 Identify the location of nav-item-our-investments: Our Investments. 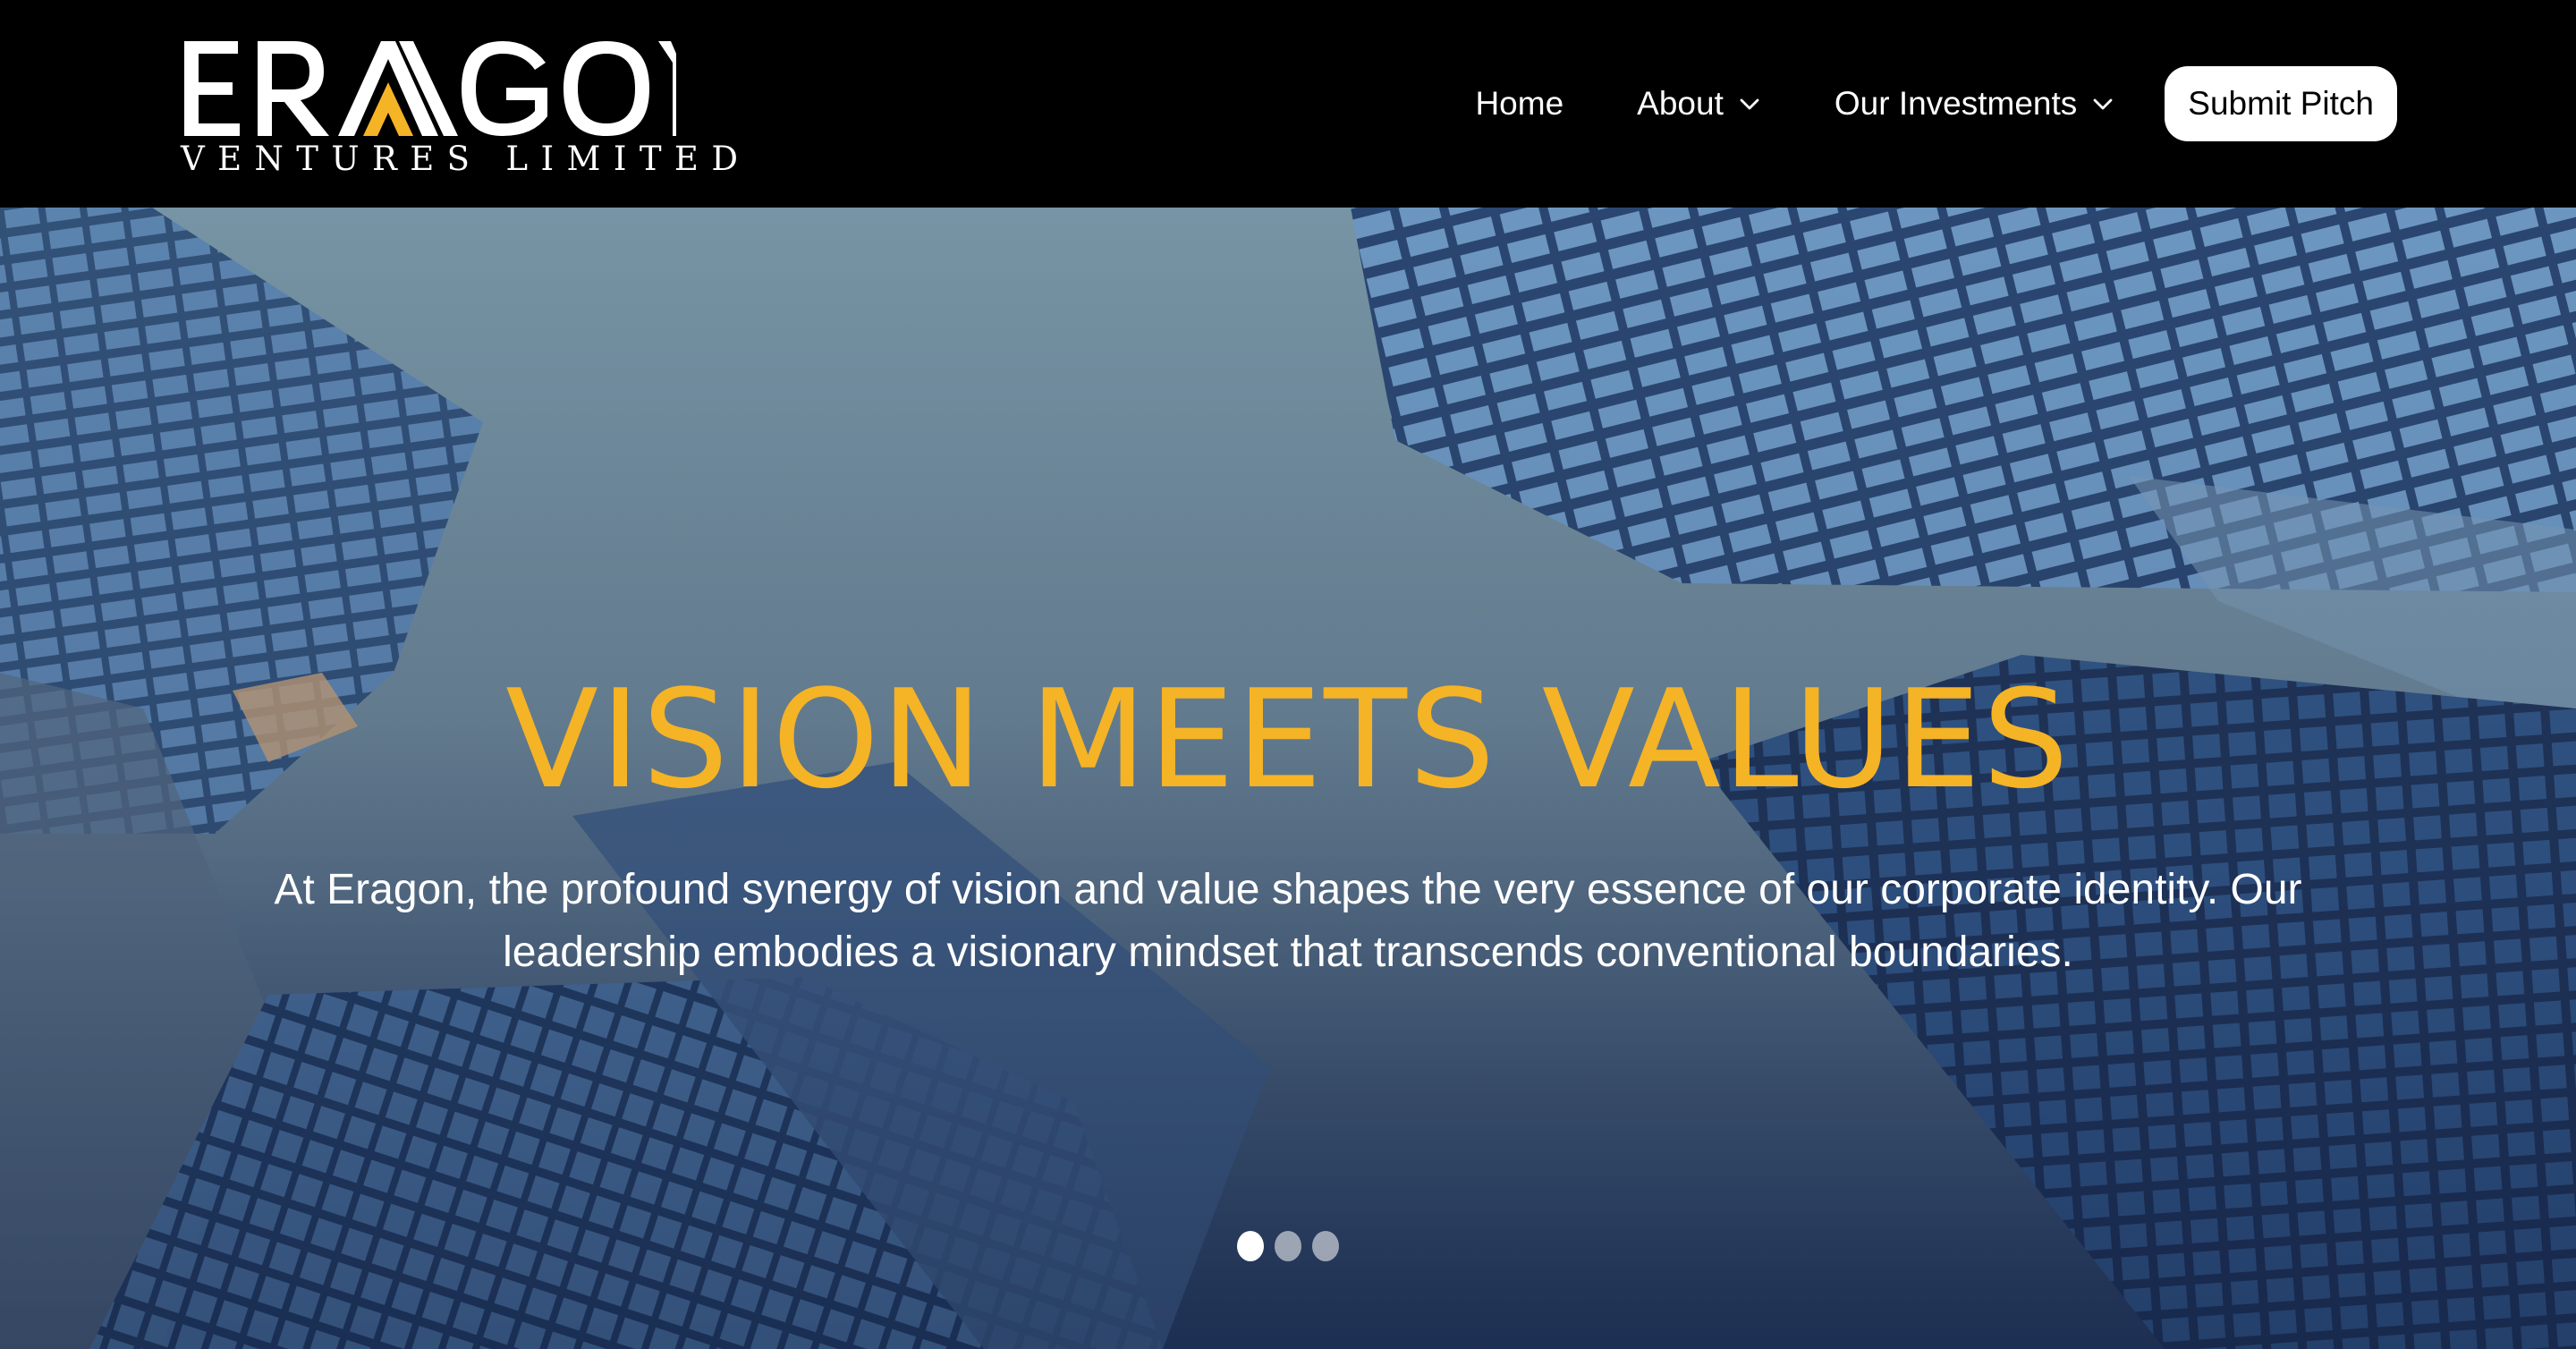
(1974, 103).